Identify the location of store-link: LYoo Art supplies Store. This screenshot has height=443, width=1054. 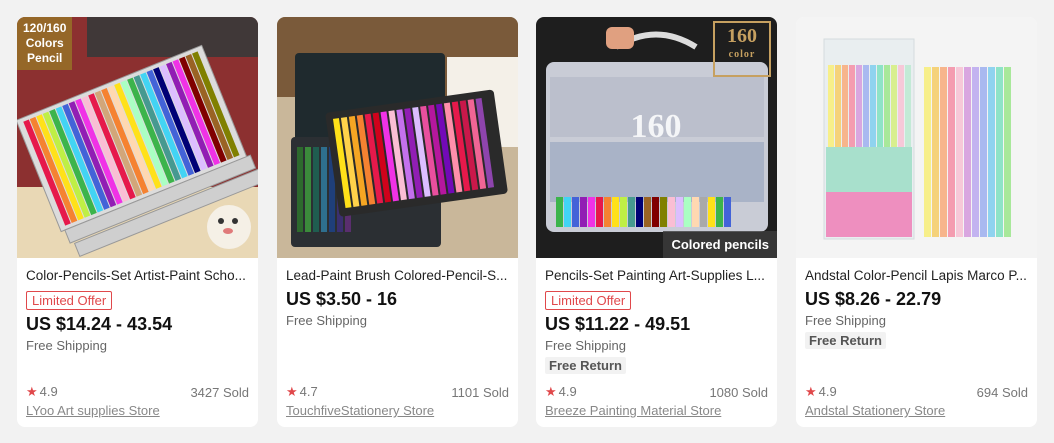
(137, 410).